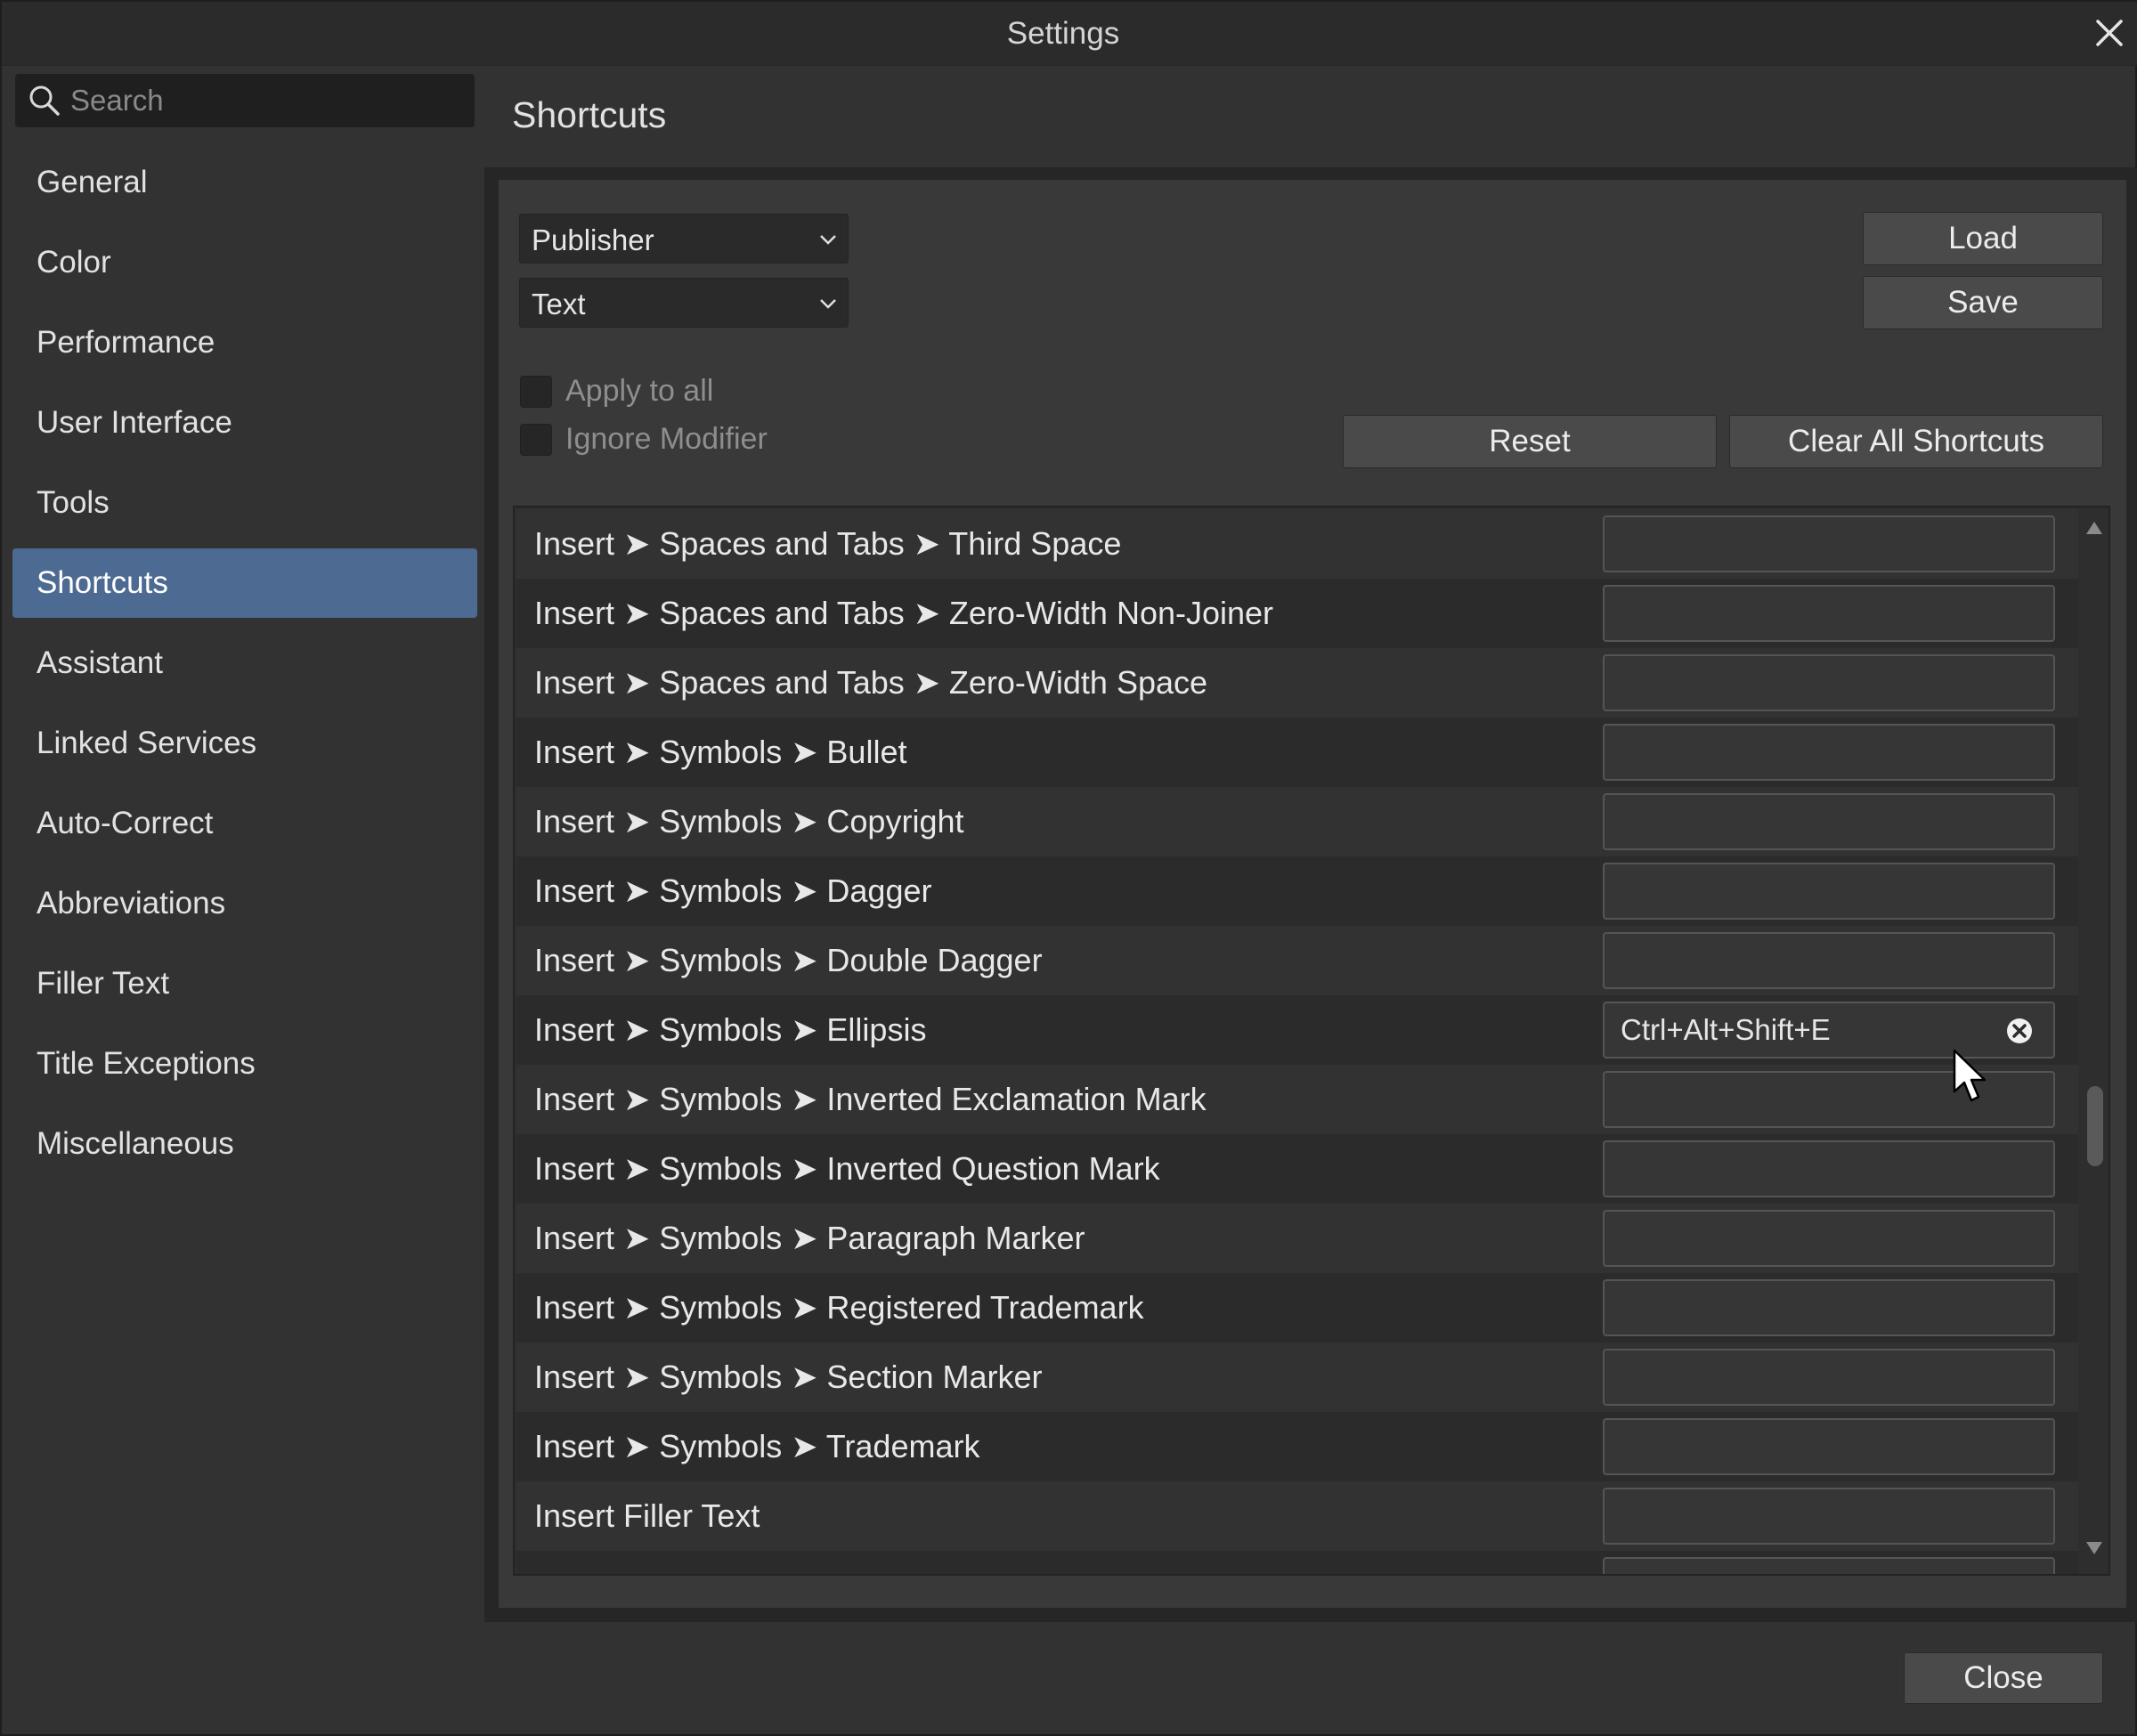 The height and width of the screenshot is (1736, 2137). Describe the element at coordinates (1530, 441) in the screenshot. I see `reset-button: Reset` at that location.